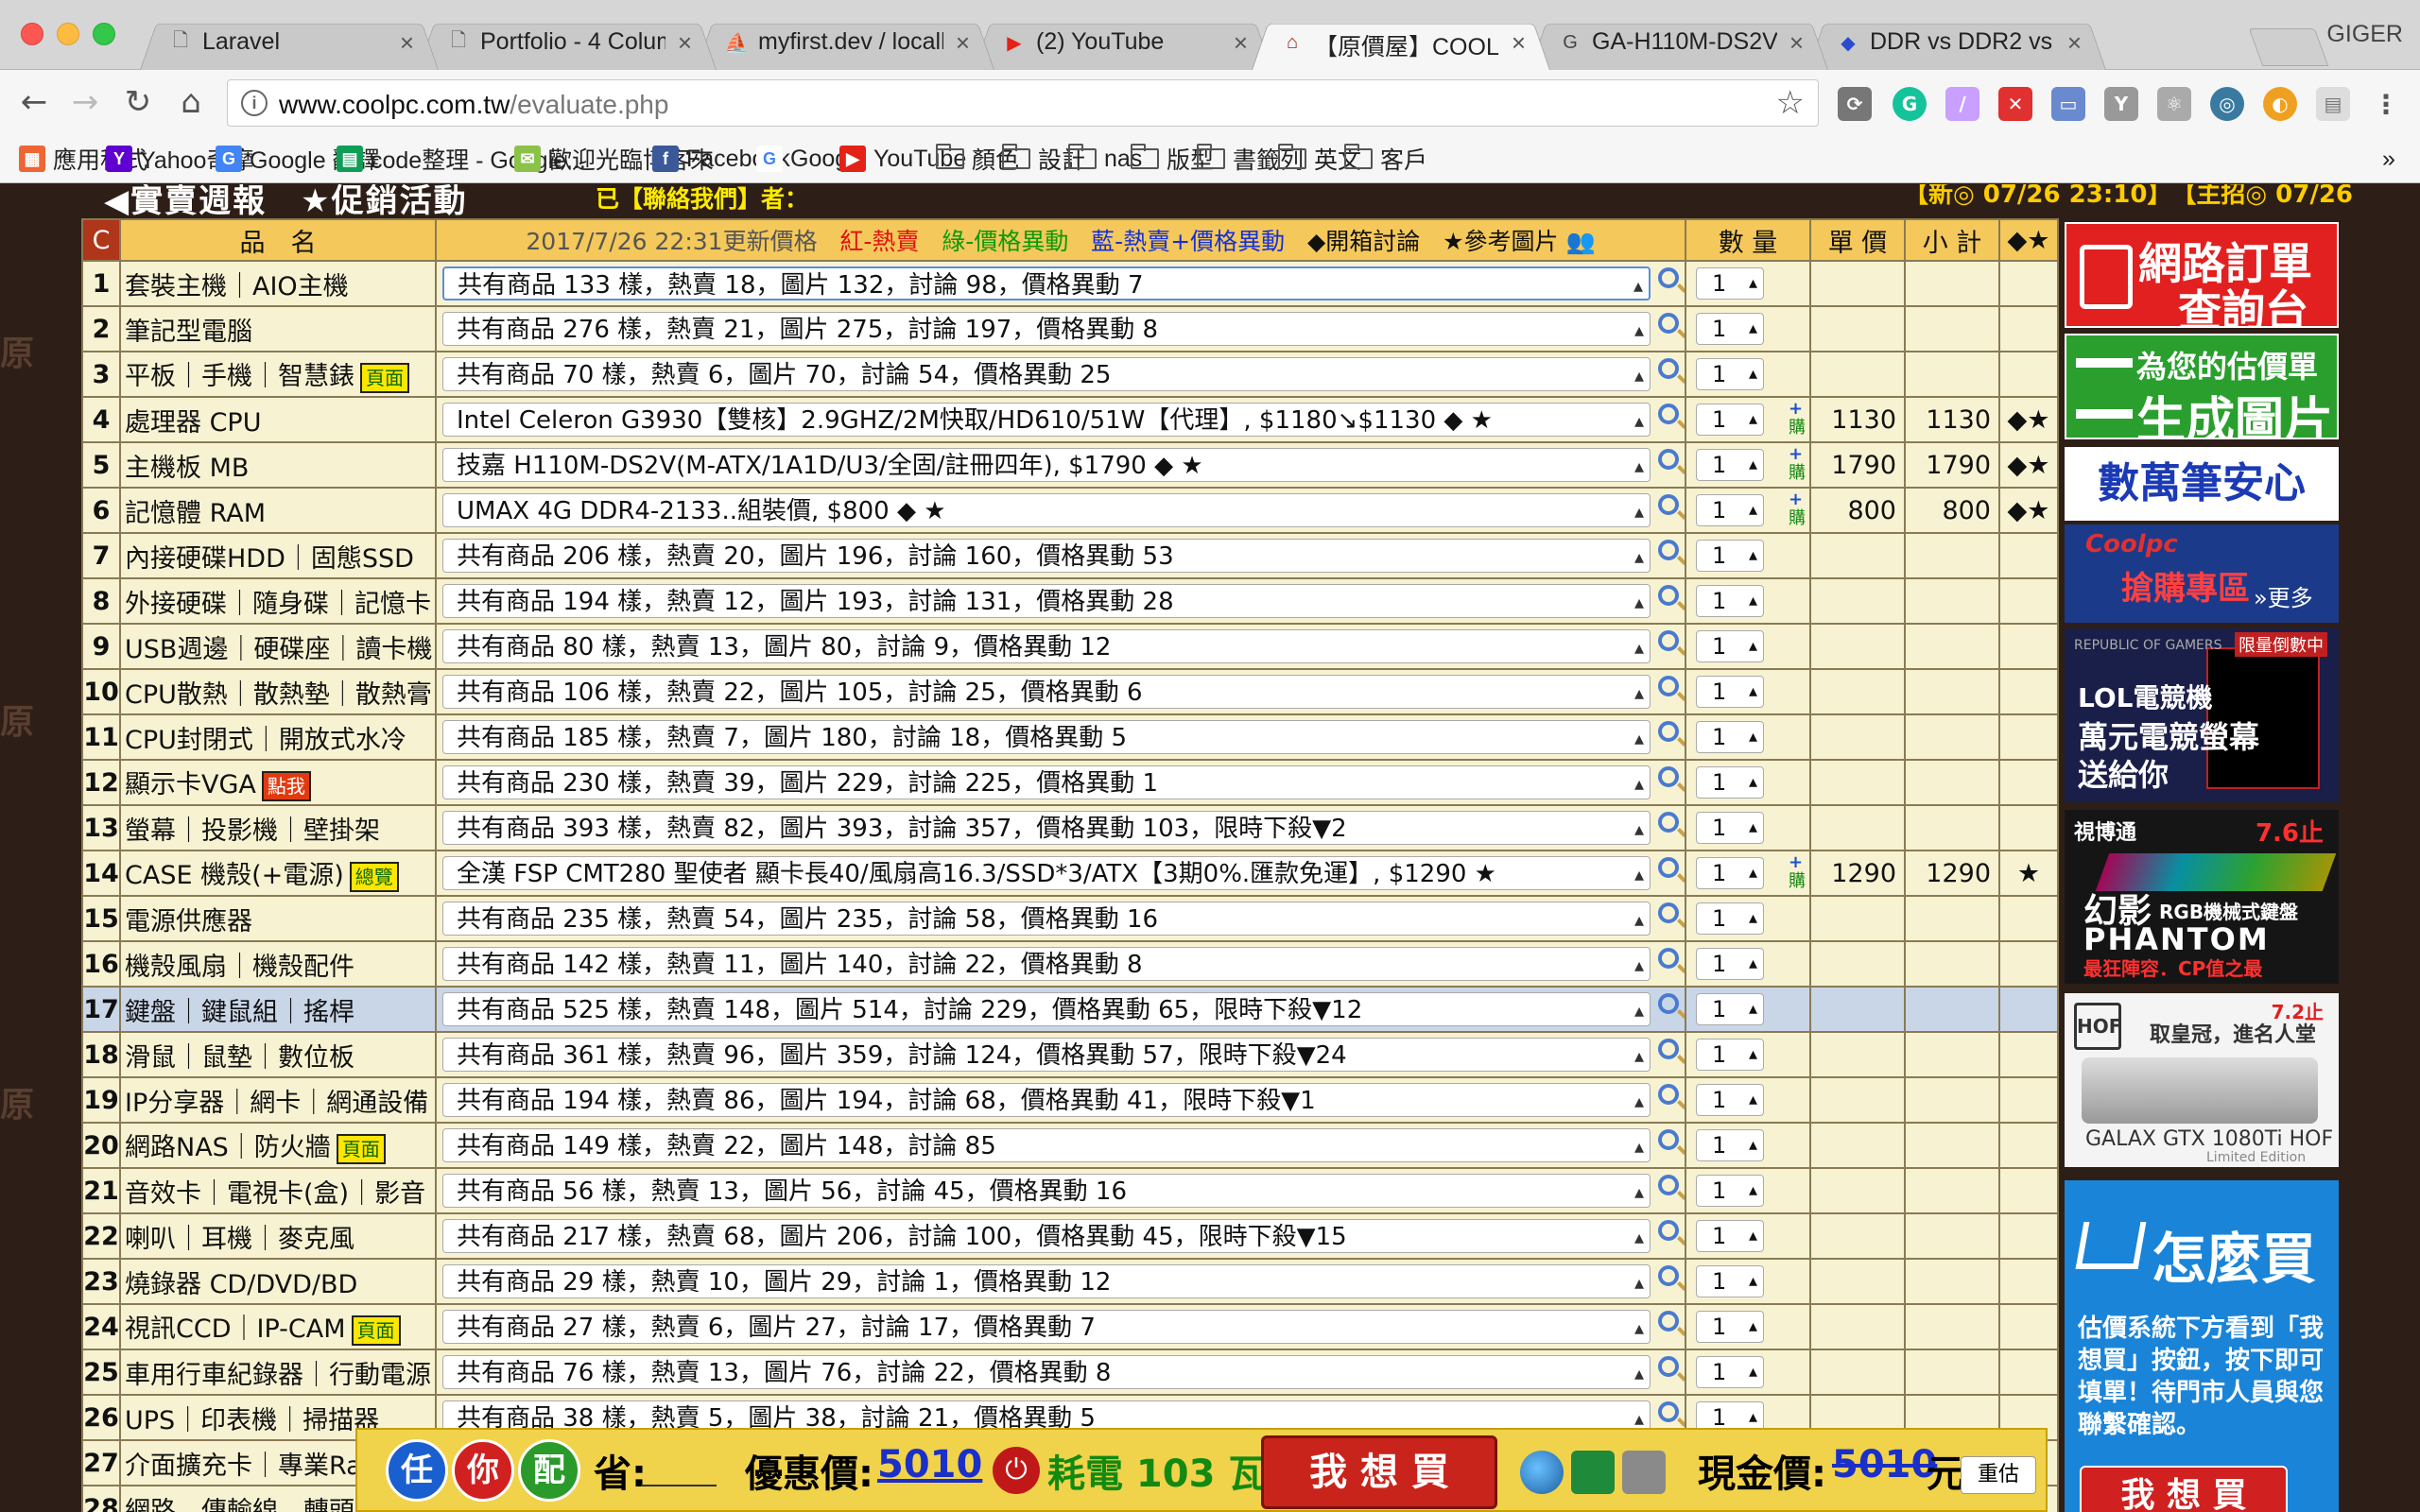  I want to click on product-select: UMAX 4G DDR4-2133..組裝價, $800 ◆ ★ ▴▾, so click(1046, 510).